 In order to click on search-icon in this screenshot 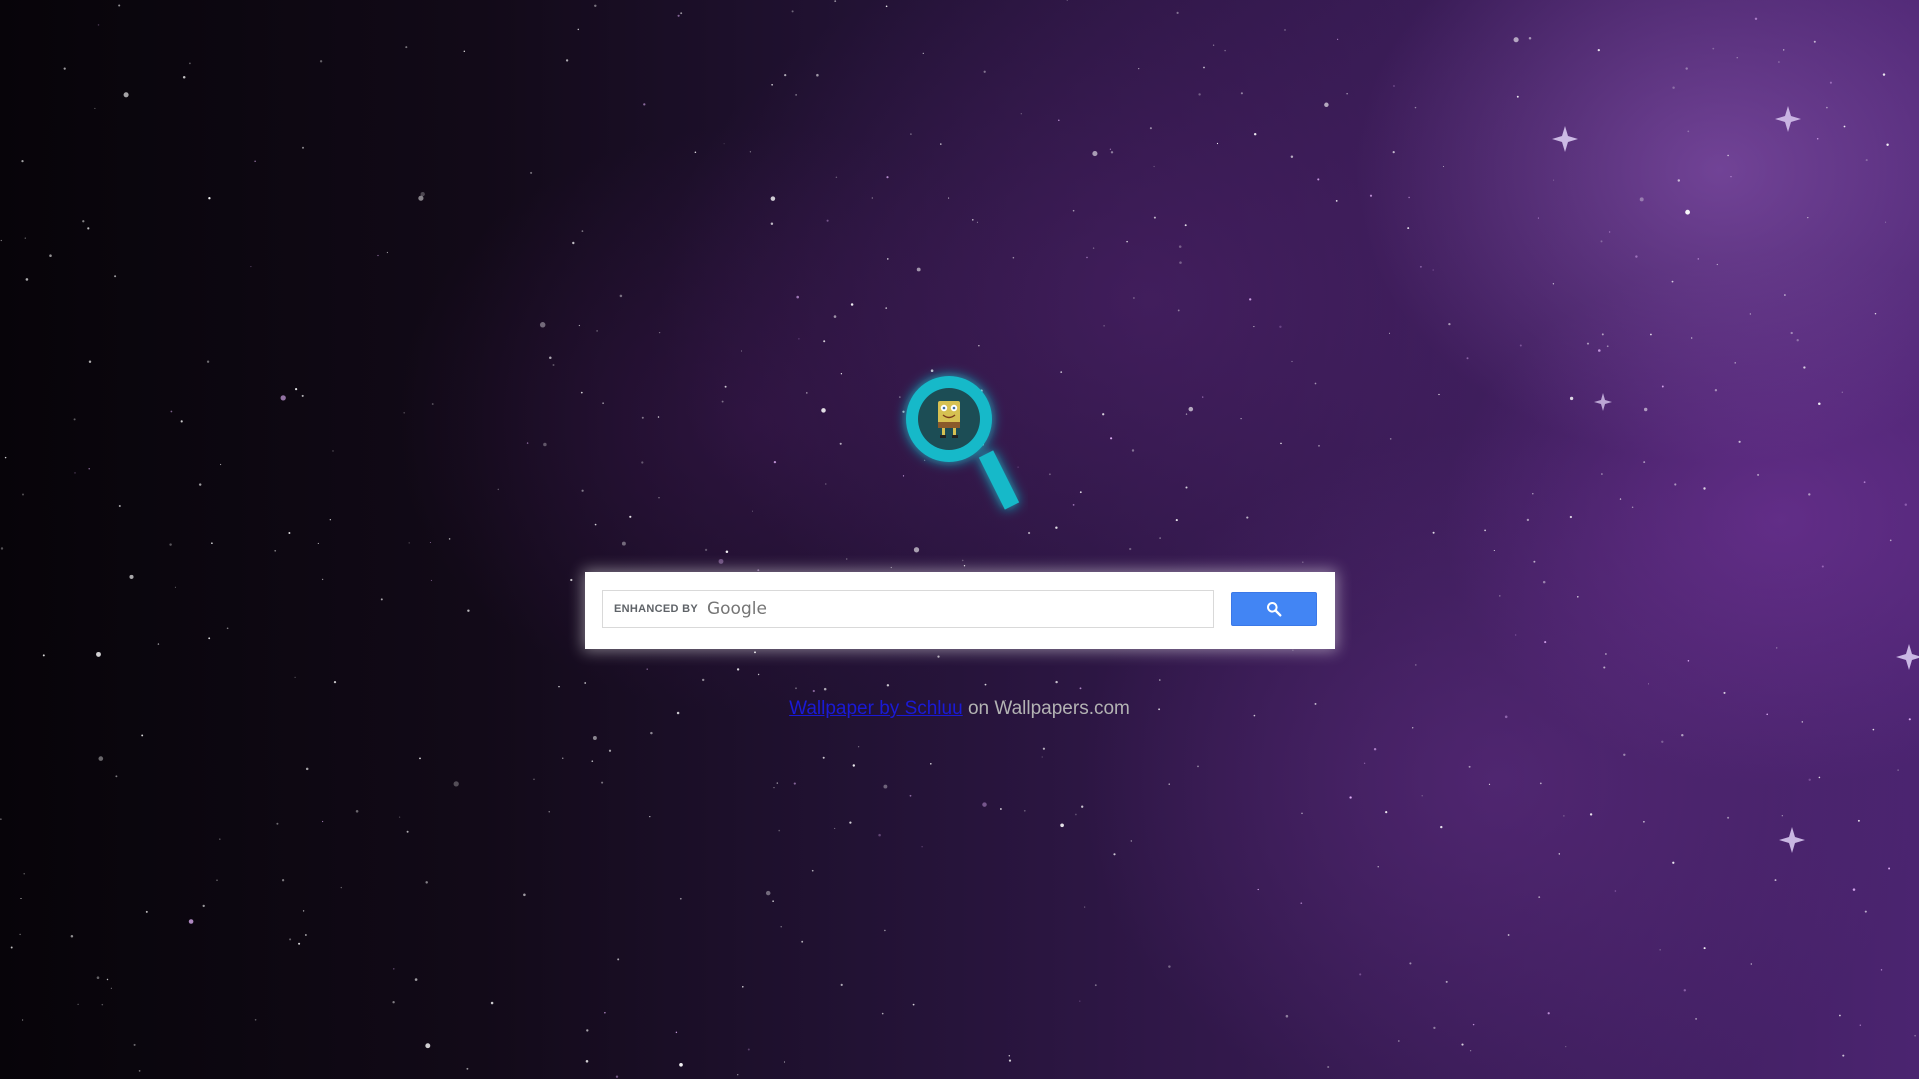, I will do `click(1274, 609)`.